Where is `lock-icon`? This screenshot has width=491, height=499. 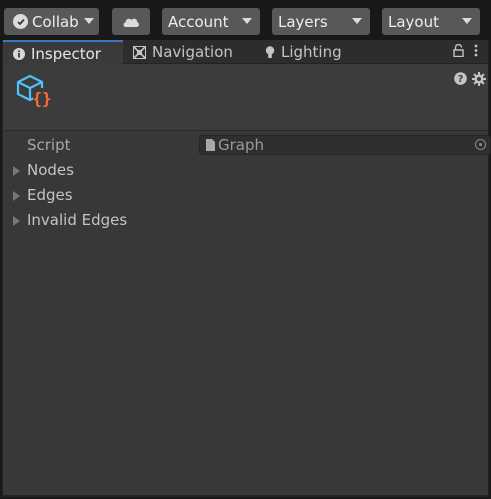
lock-icon is located at coordinates (458, 50).